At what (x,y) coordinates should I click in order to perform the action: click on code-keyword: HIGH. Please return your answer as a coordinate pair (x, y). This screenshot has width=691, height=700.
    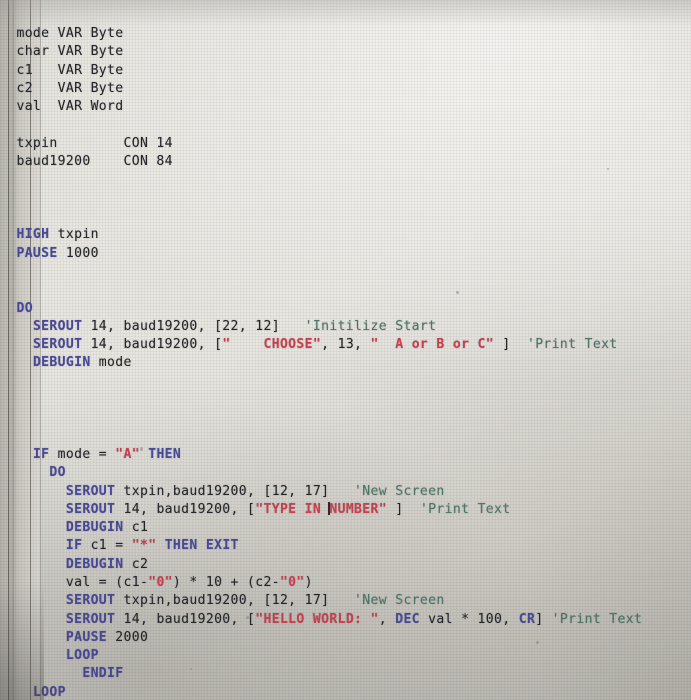
    Looking at the image, I should click on (33, 235).